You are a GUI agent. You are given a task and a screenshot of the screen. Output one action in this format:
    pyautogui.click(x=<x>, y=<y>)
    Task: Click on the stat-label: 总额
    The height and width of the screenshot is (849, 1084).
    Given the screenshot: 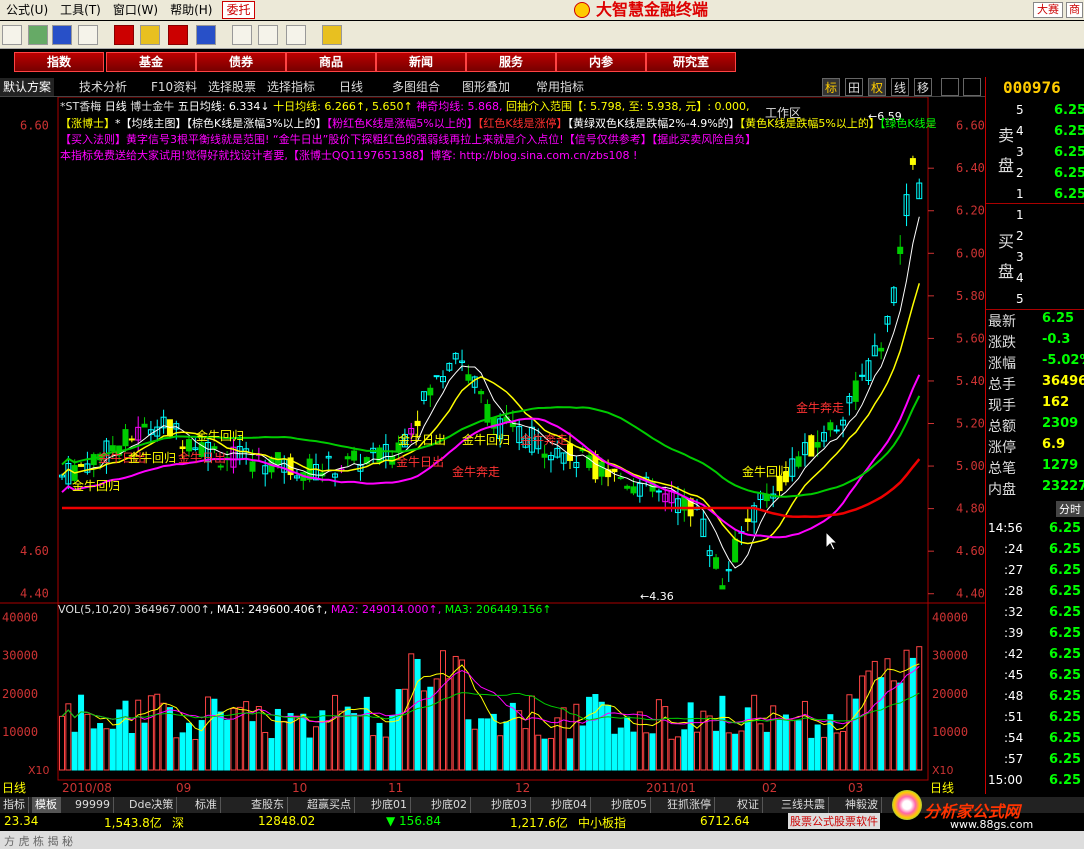 What is the action you would take?
    pyautogui.click(x=1002, y=427)
    